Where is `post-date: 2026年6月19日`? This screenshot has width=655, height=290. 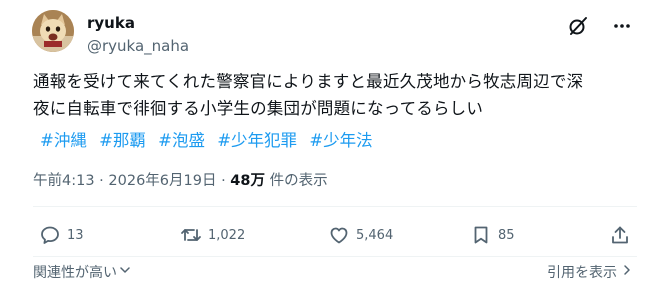 post-date: 2026年6月19日 is located at coordinates (162, 181).